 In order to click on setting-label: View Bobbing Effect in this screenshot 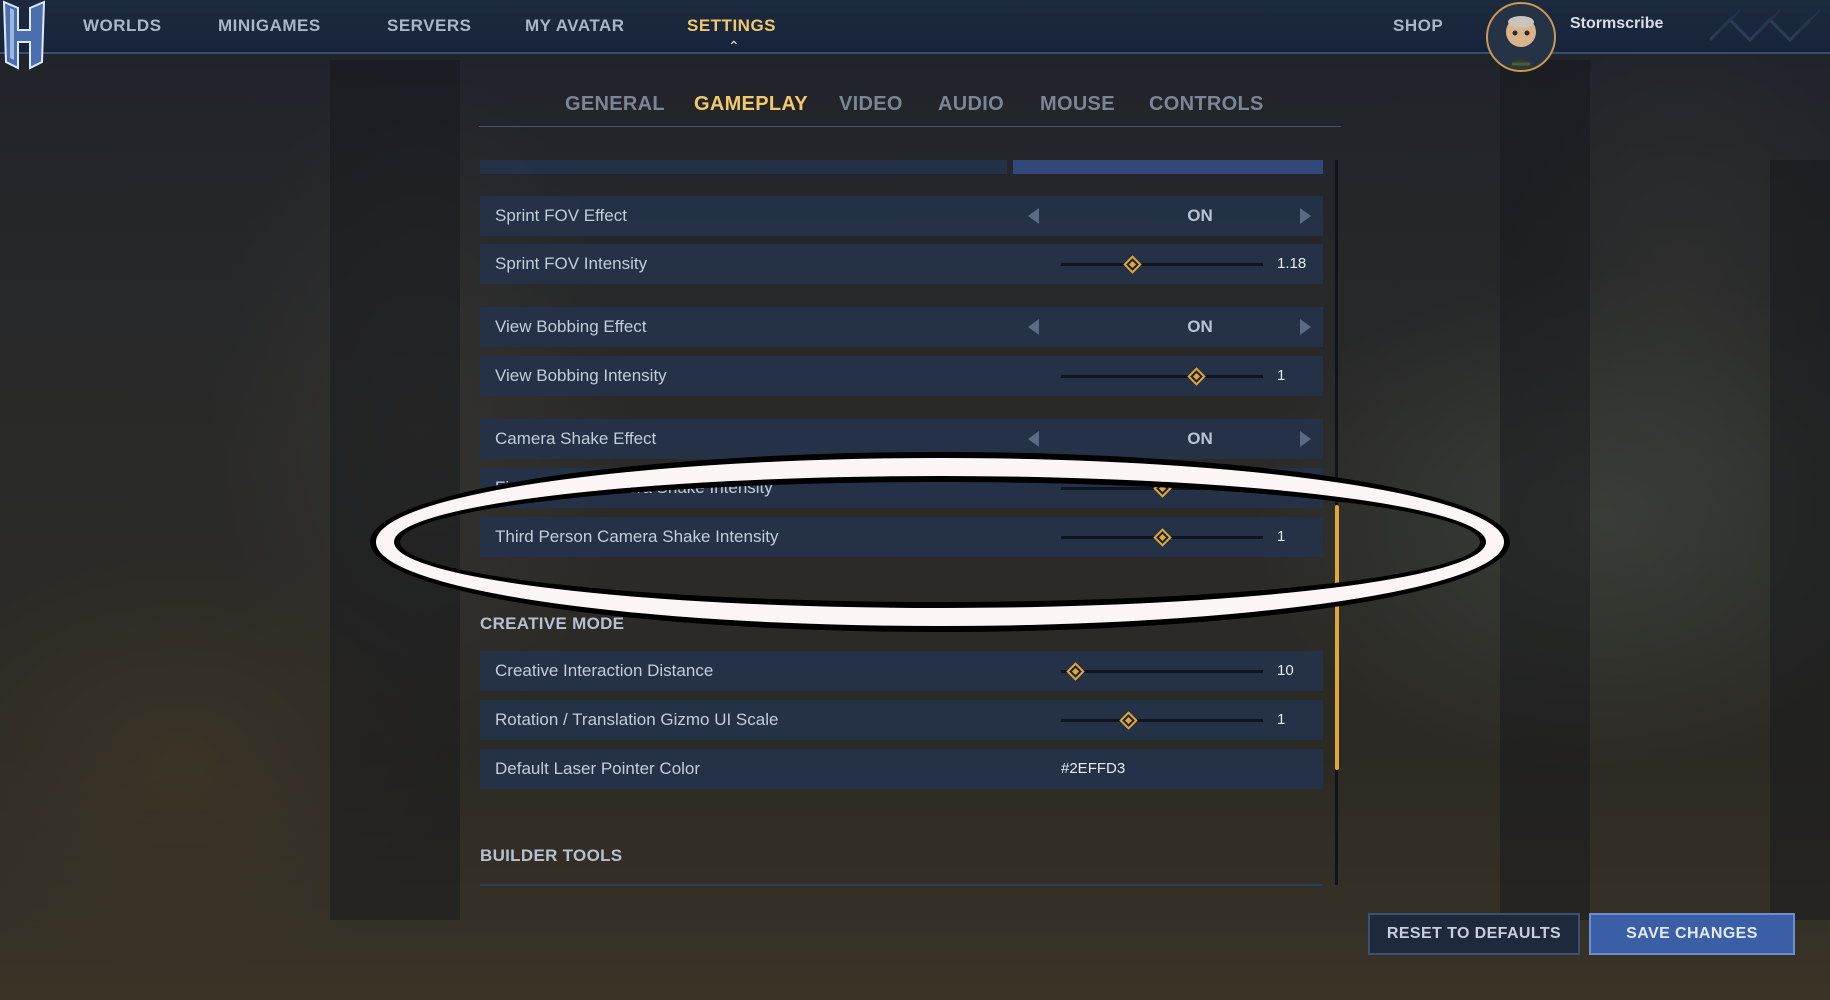, I will do `click(571, 326)`.